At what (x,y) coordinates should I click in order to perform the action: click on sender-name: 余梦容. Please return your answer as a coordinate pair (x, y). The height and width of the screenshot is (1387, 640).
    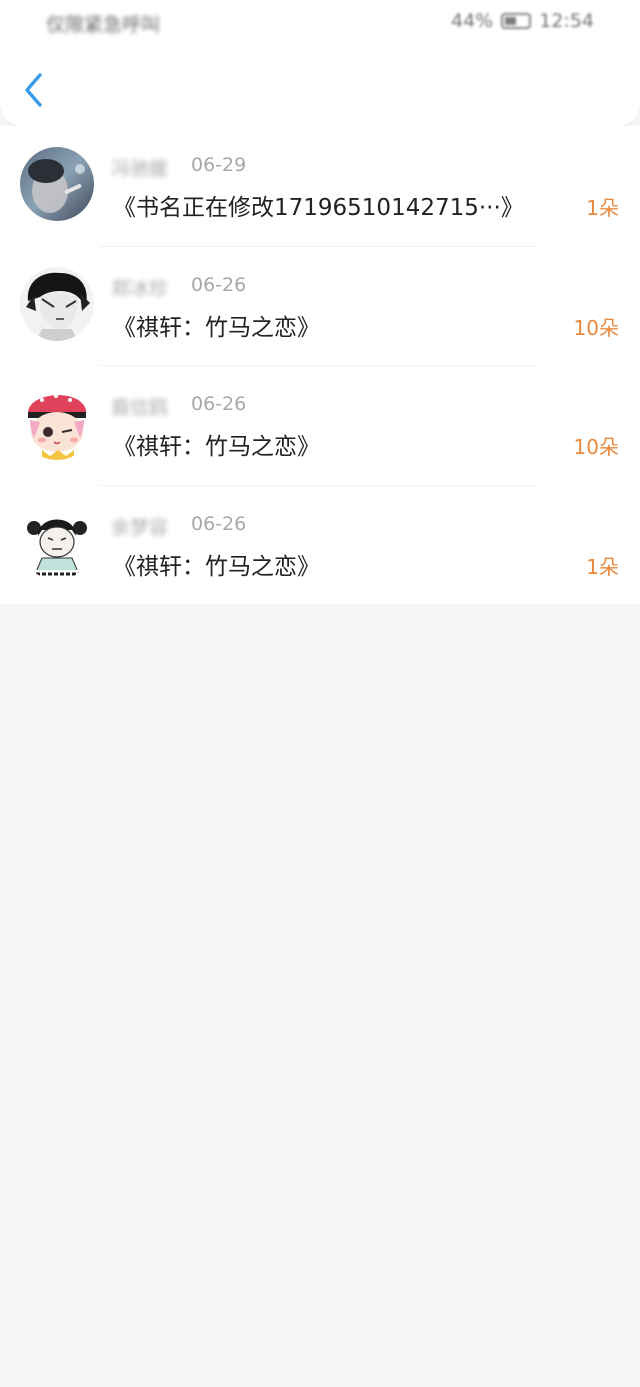
    Looking at the image, I should click on (140, 527).